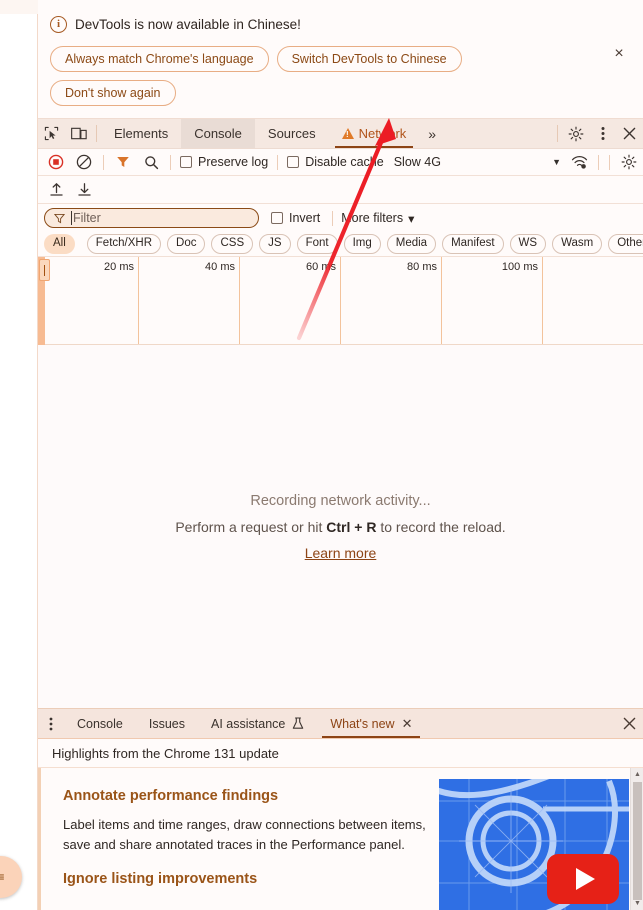 This screenshot has height=910, width=643. I want to click on whats-new-video-thumbnail, so click(534, 844).